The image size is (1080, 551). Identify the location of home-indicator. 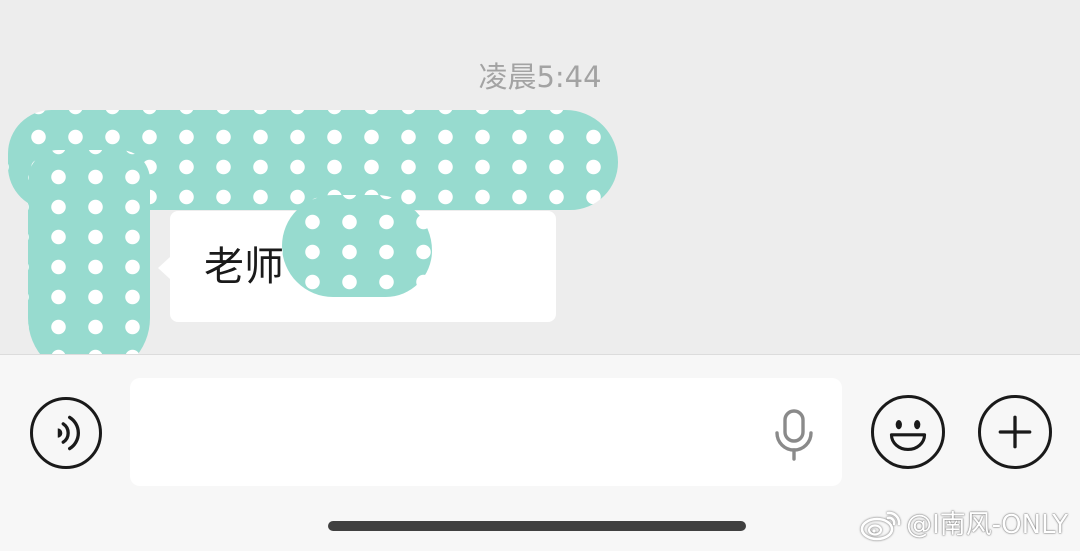
(537, 526).